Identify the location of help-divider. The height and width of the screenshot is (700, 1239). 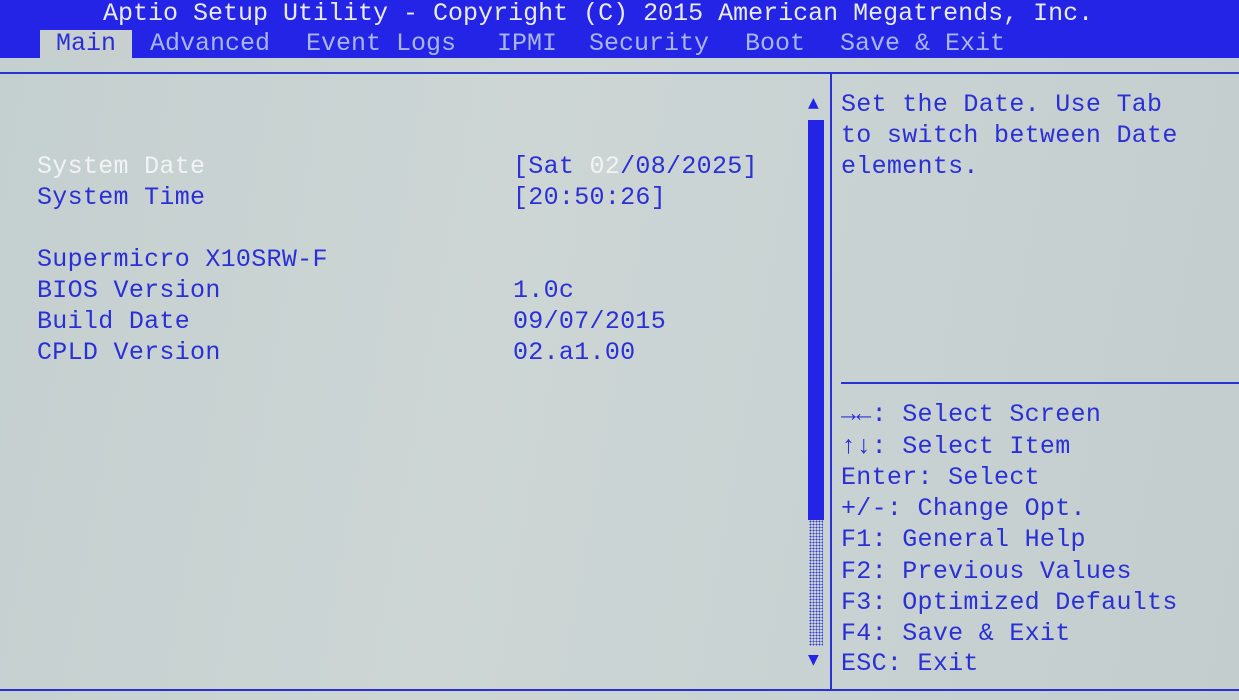
(1040, 383).